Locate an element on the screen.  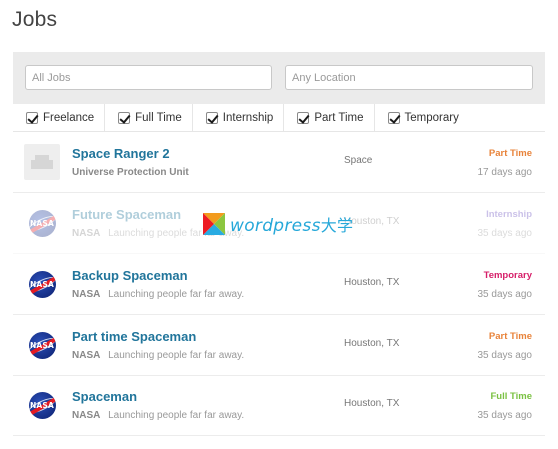
job-company: Universe Protection Unit is located at coordinates (133, 172).